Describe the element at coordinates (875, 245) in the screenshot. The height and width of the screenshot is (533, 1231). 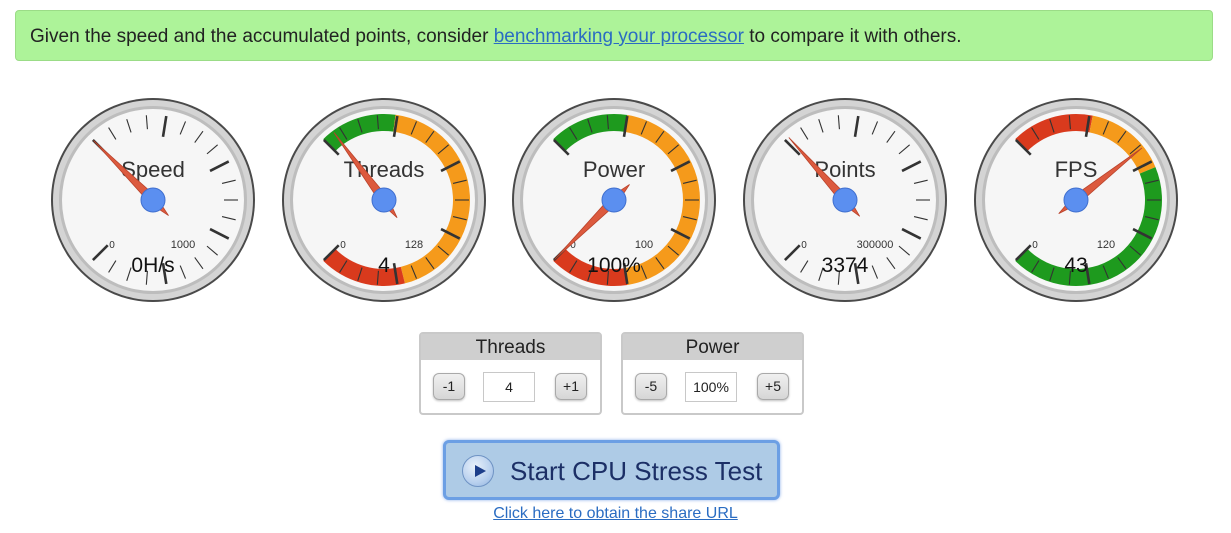
I see `gauge-max-label: 300000` at that location.